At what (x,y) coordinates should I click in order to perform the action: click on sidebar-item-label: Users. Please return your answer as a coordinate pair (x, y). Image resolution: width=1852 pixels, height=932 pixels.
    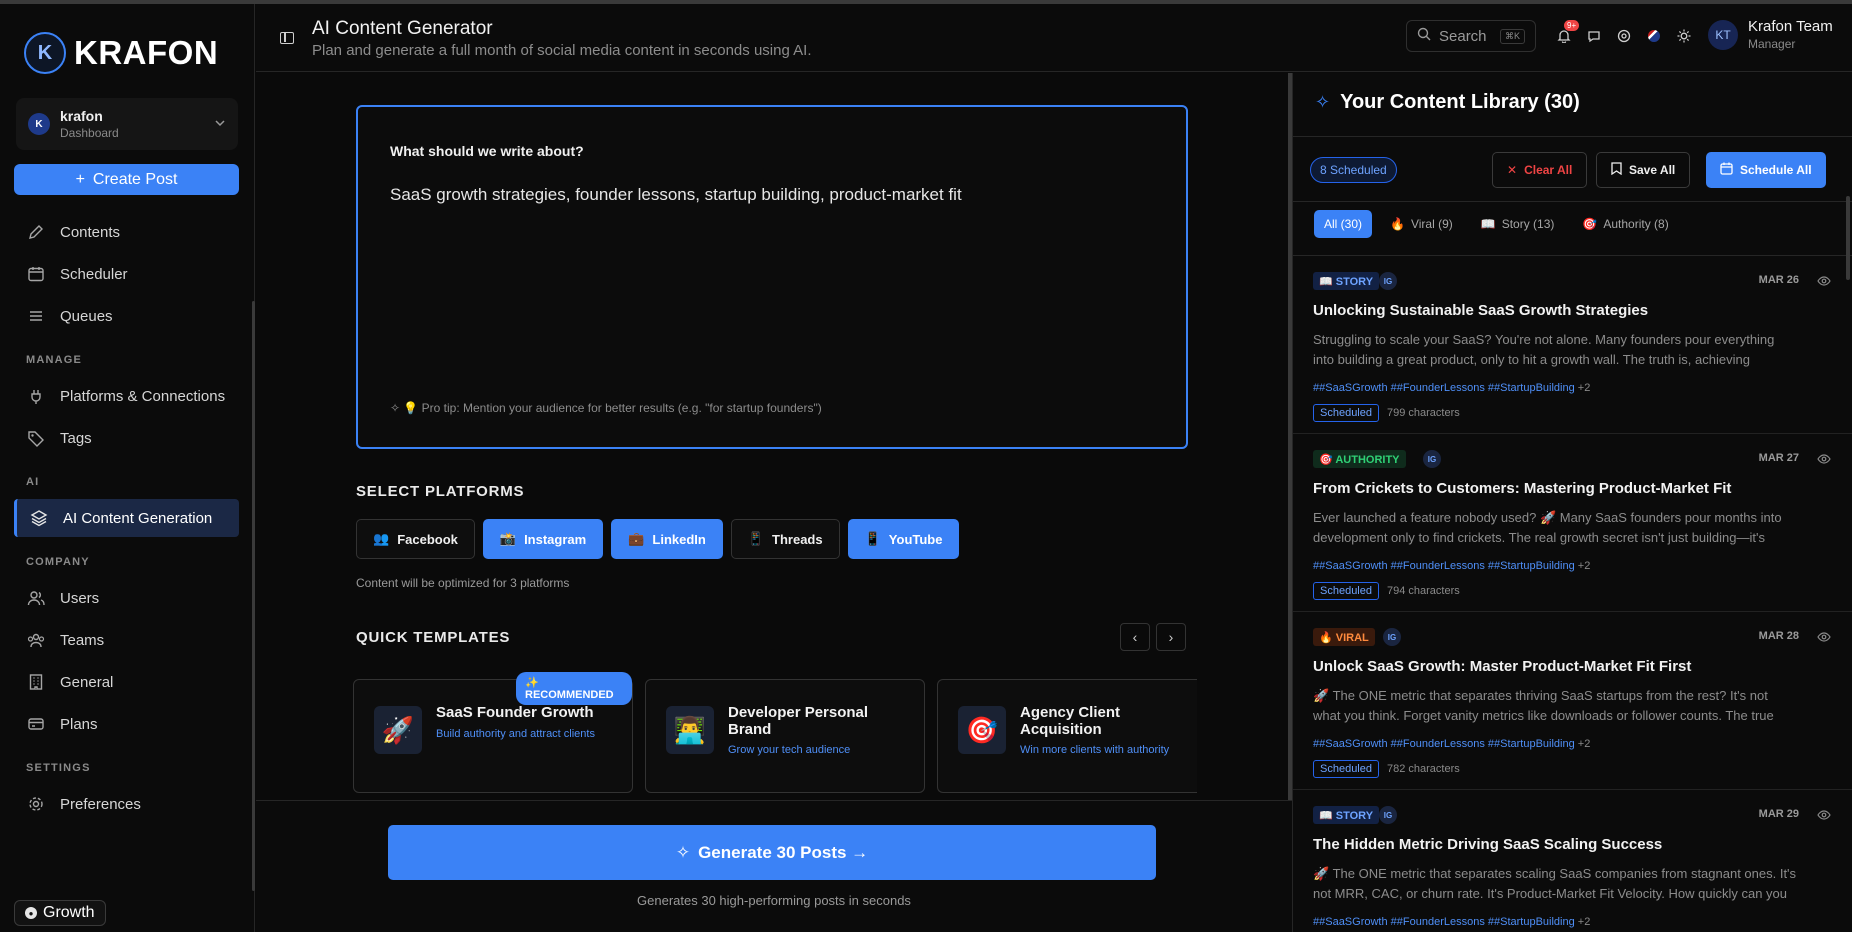
    Looking at the image, I should click on (80, 598).